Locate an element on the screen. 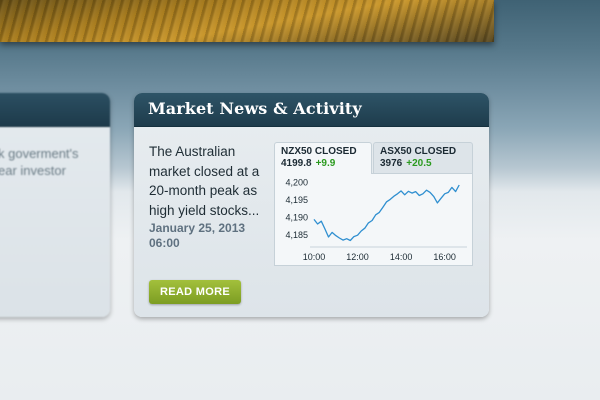 Image resolution: width=600 pixels, height=400 pixels. tab-asx50-value: 3976 is located at coordinates (391, 163).